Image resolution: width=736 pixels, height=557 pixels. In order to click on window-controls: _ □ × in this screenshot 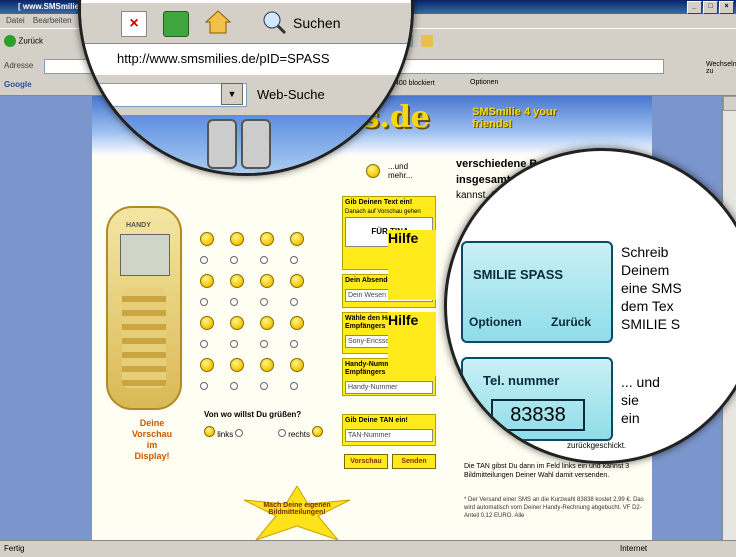, I will do `click(710, 7)`.